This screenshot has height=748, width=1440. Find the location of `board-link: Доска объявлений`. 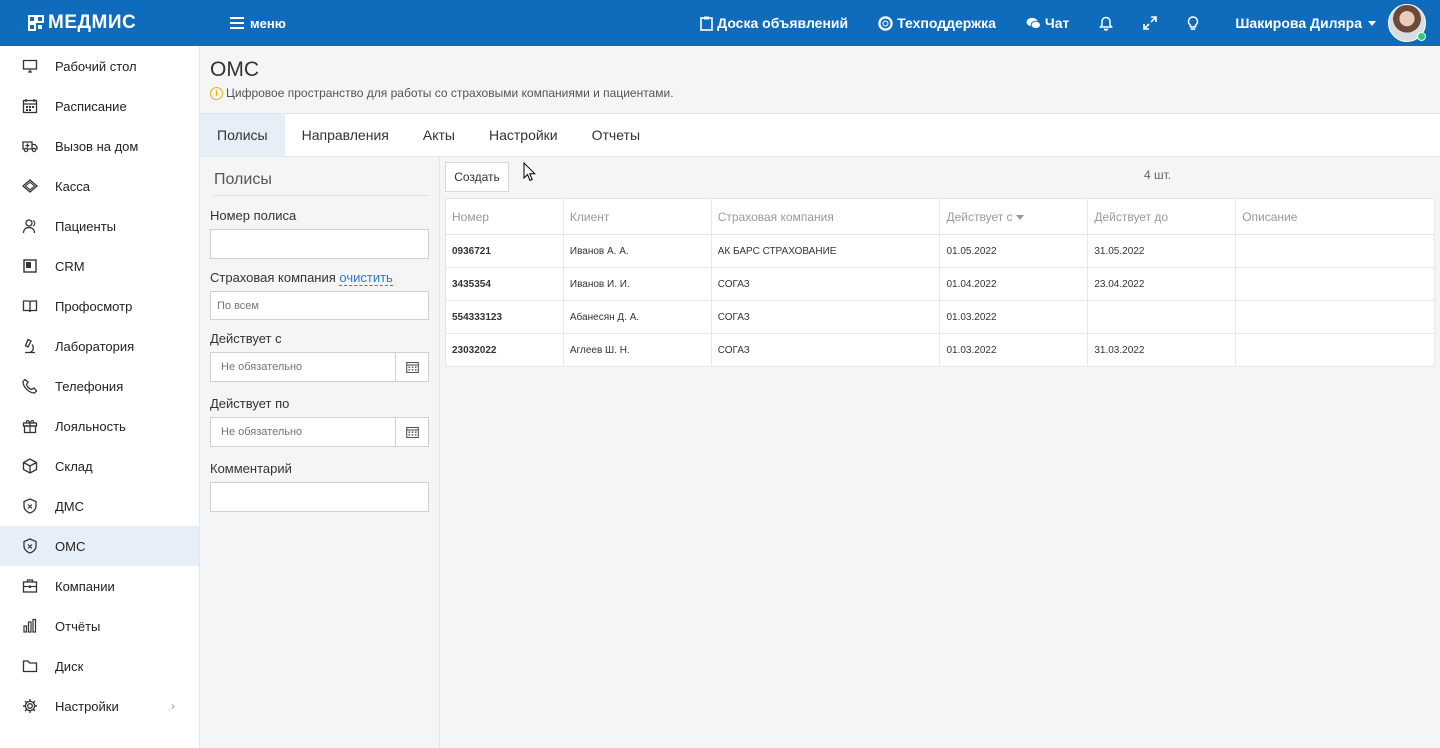

board-link: Доска объявлений is located at coordinates (774, 23).